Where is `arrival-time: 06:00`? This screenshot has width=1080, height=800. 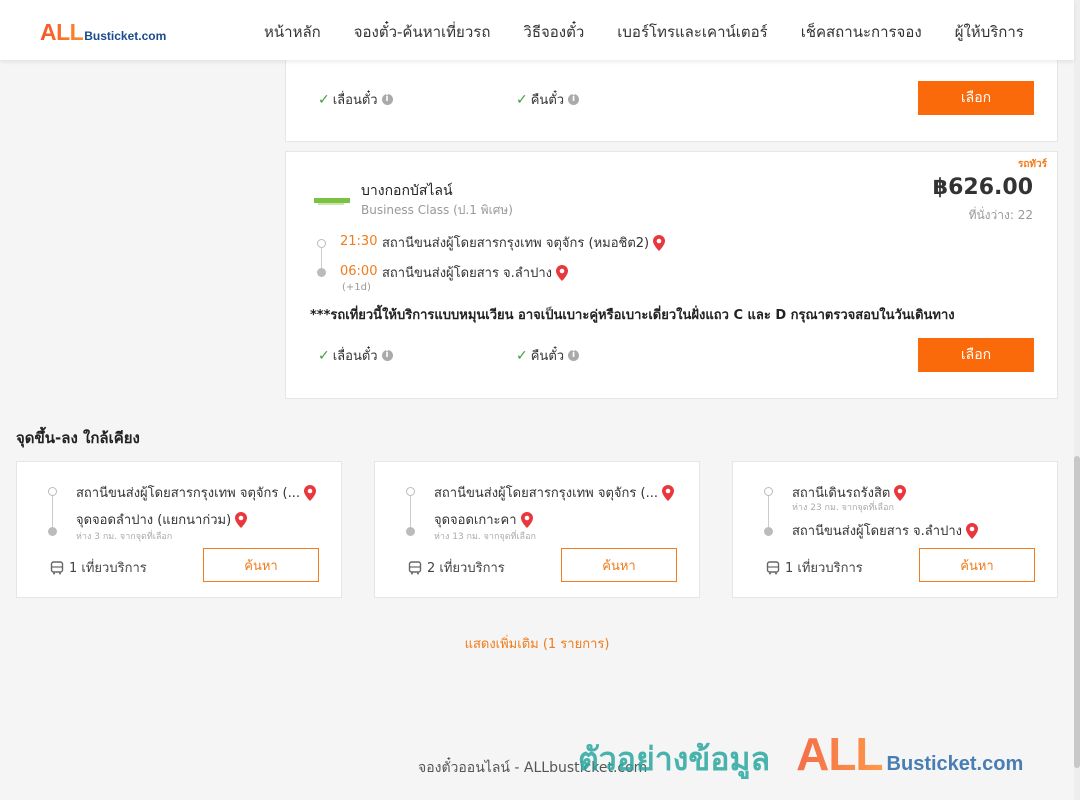 arrival-time: 06:00 is located at coordinates (359, 271).